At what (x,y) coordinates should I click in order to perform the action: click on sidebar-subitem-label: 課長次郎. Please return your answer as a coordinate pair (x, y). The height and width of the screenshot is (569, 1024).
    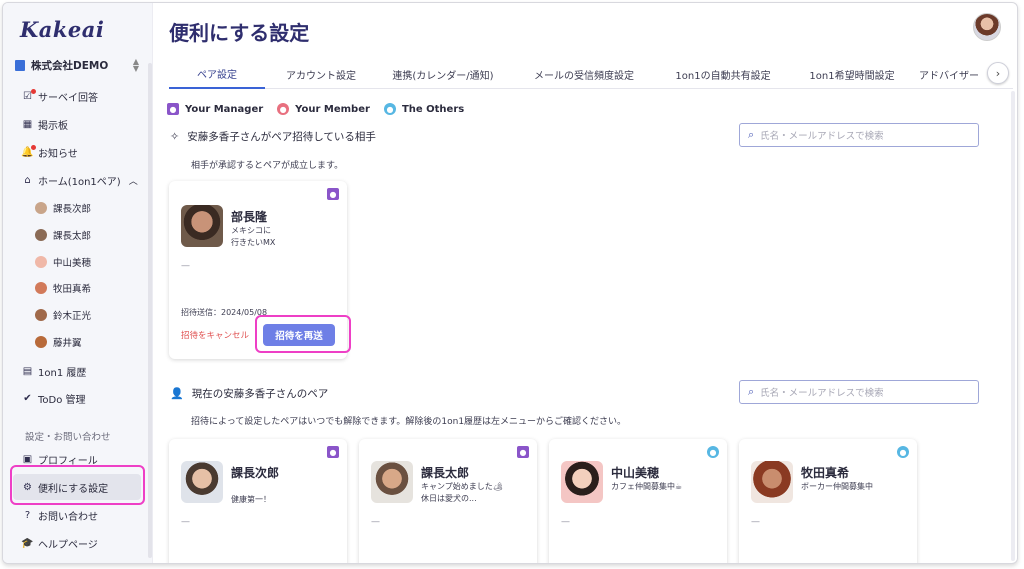
    Looking at the image, I should click on (72, 209).